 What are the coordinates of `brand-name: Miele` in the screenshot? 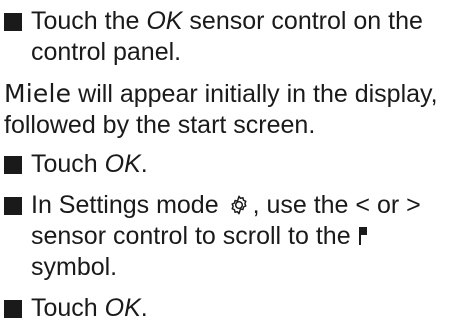 It's located at (38, 93).